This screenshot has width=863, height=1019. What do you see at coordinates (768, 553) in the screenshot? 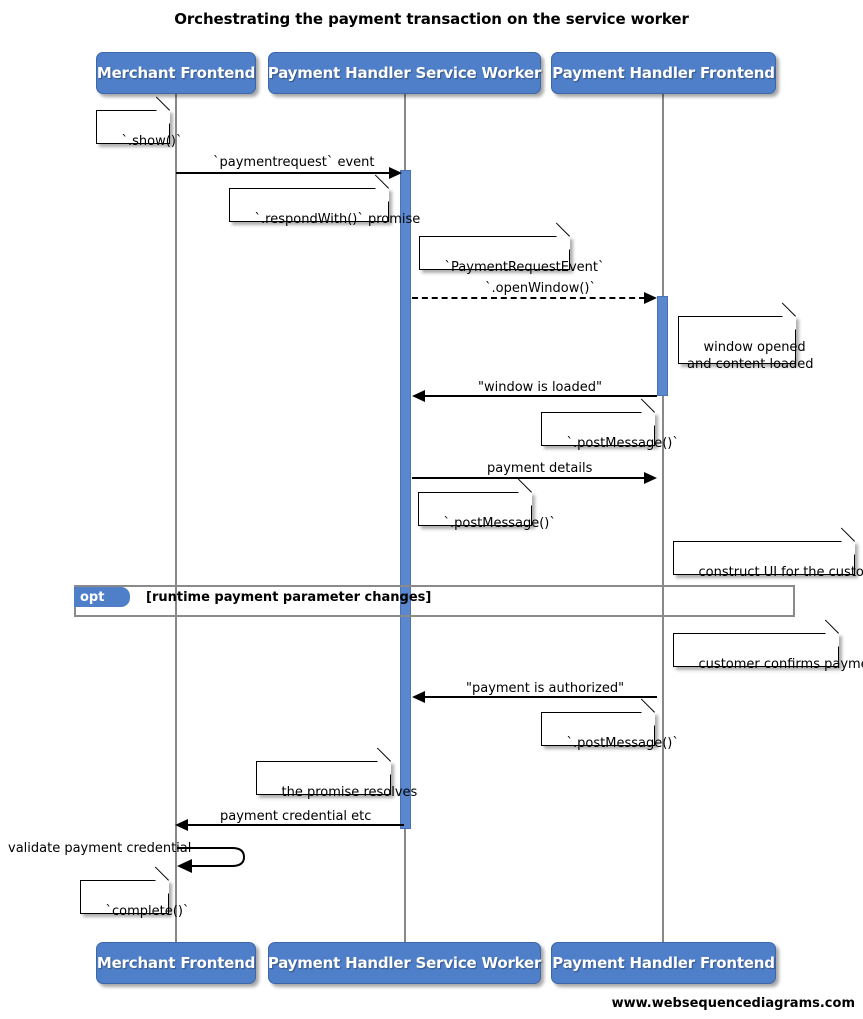
I see `note-construct-ui: construct UI for the customer` at bounding box center [768, 553].